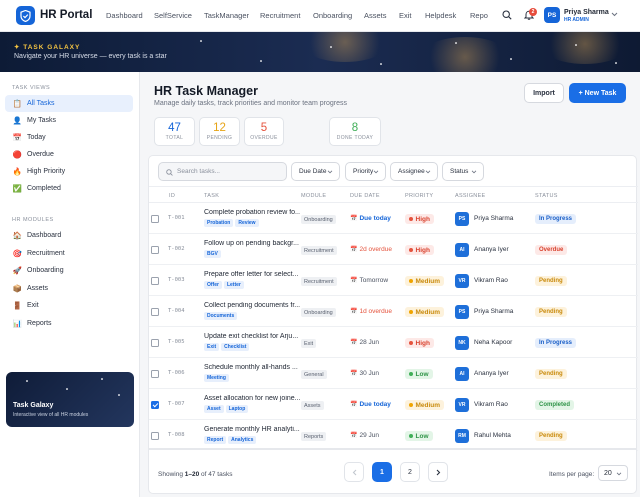  What do you see at coordinates (124, 15) in the screenshot?
I see `nav-link-dashboard: Dashboard` at bounding box center [124, 15].